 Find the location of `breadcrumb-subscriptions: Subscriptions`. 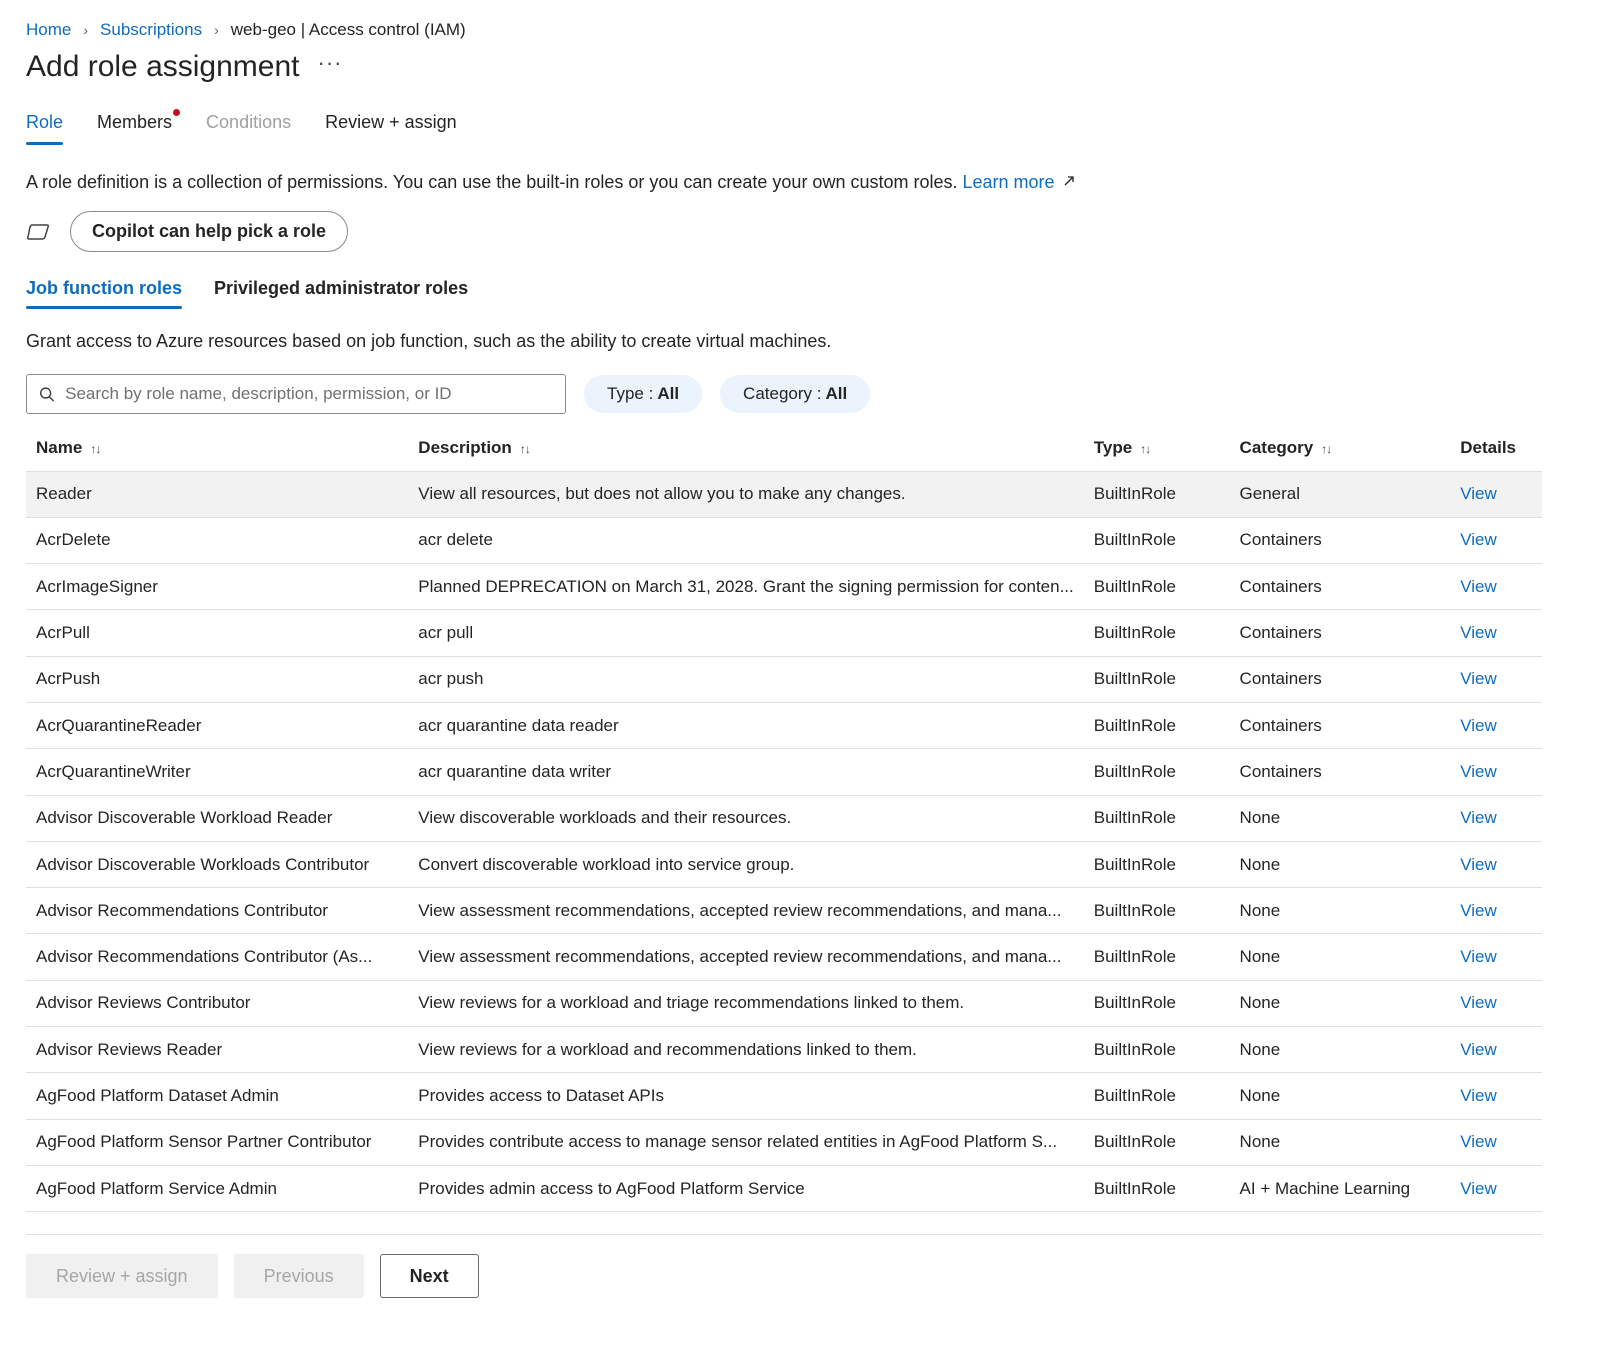

breadcrumb-subscriptions: Subscriptions is located at coordinates (151, 30).